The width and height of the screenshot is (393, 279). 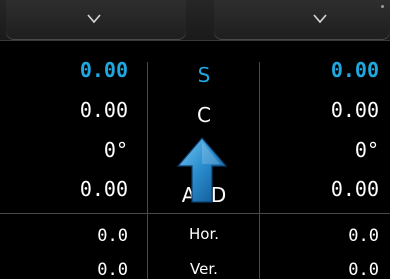 What do you see at coordinates (112, 236) in the screenshot?
I see `left-horizontal-value: 0.0` at bounding box center [112, 236].